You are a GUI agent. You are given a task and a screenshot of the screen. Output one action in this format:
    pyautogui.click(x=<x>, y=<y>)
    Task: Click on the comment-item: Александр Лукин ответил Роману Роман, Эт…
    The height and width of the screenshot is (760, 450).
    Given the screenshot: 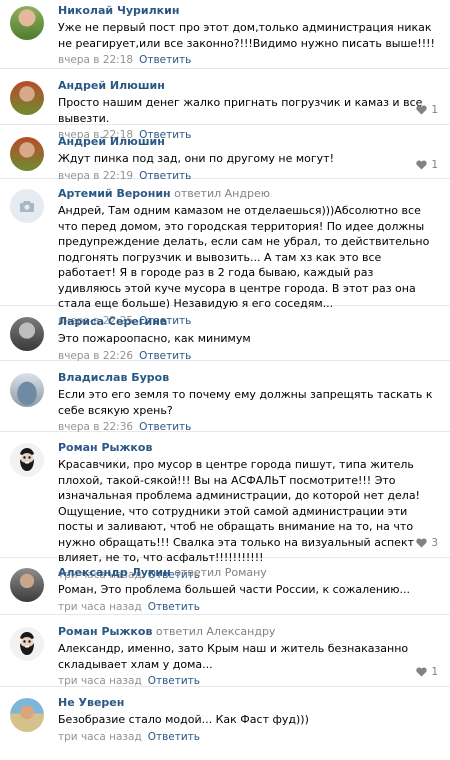 What is the action you would take?
    pyautogui.click(x=225, y=586)
    